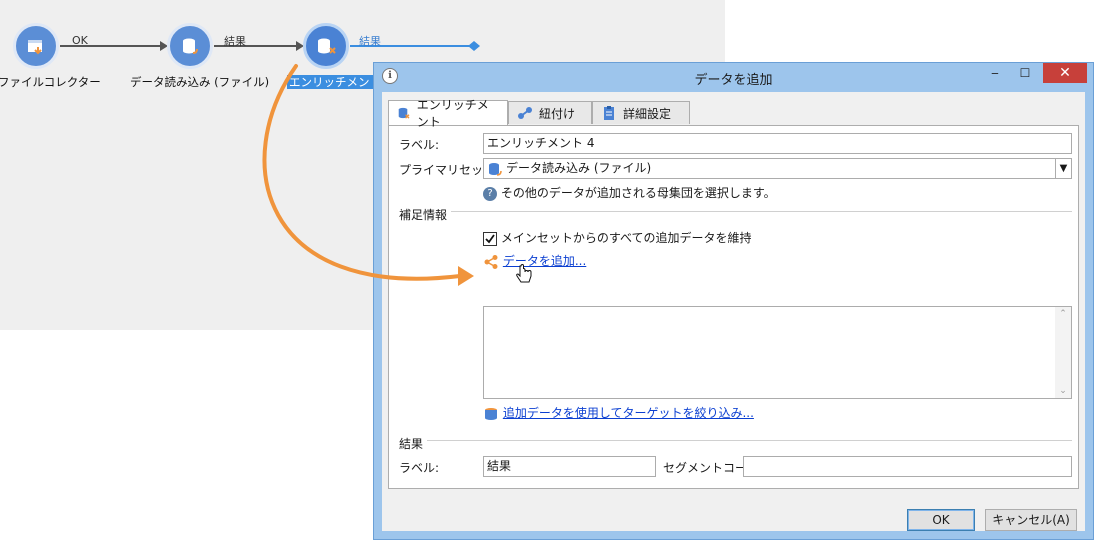 The image size is (1095, 543). I want to click on tab-reconciliation: 紐付け, so click(550, 112).